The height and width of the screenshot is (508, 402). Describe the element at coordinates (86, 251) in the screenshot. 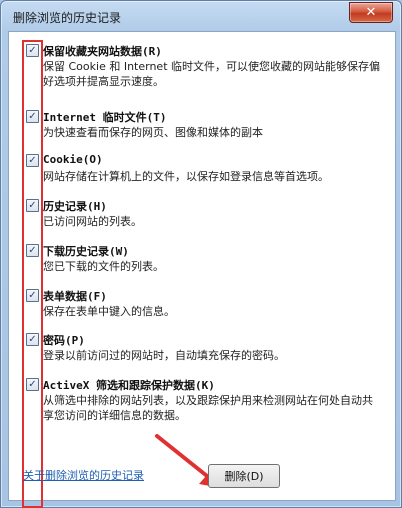

I see `option-title: 下载历史记录(W)` at that location.